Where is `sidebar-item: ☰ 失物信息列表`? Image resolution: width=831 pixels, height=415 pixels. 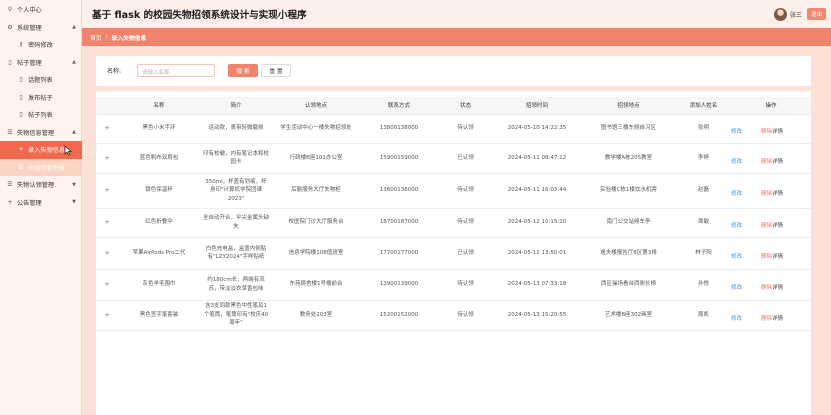 sidebar-item: ☰ 失物信息列表 is located at coordinates (41, 167).